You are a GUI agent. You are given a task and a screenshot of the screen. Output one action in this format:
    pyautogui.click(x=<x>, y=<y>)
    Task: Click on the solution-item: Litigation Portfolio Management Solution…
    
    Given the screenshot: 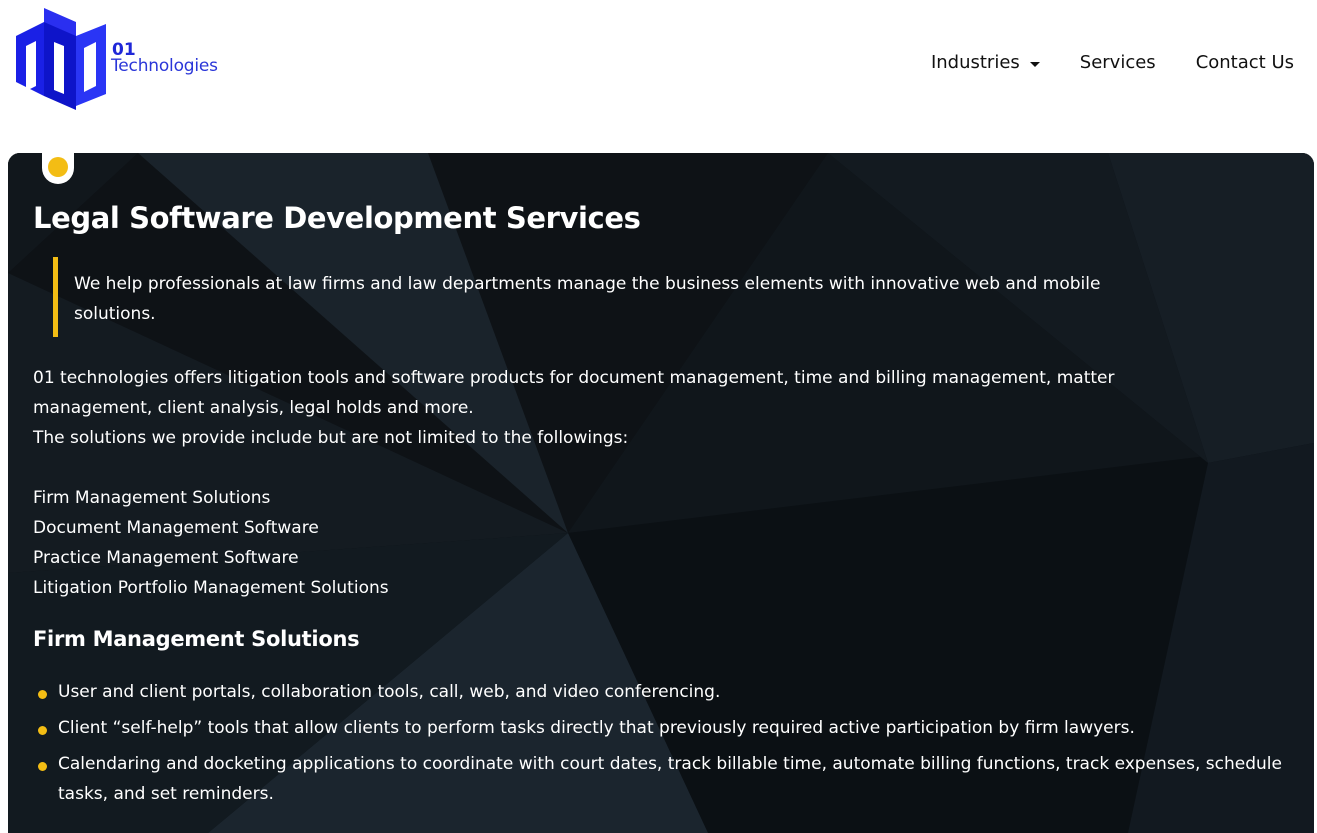 What is the action you would take?
    pyautogui.click(x=211, y=588)
    